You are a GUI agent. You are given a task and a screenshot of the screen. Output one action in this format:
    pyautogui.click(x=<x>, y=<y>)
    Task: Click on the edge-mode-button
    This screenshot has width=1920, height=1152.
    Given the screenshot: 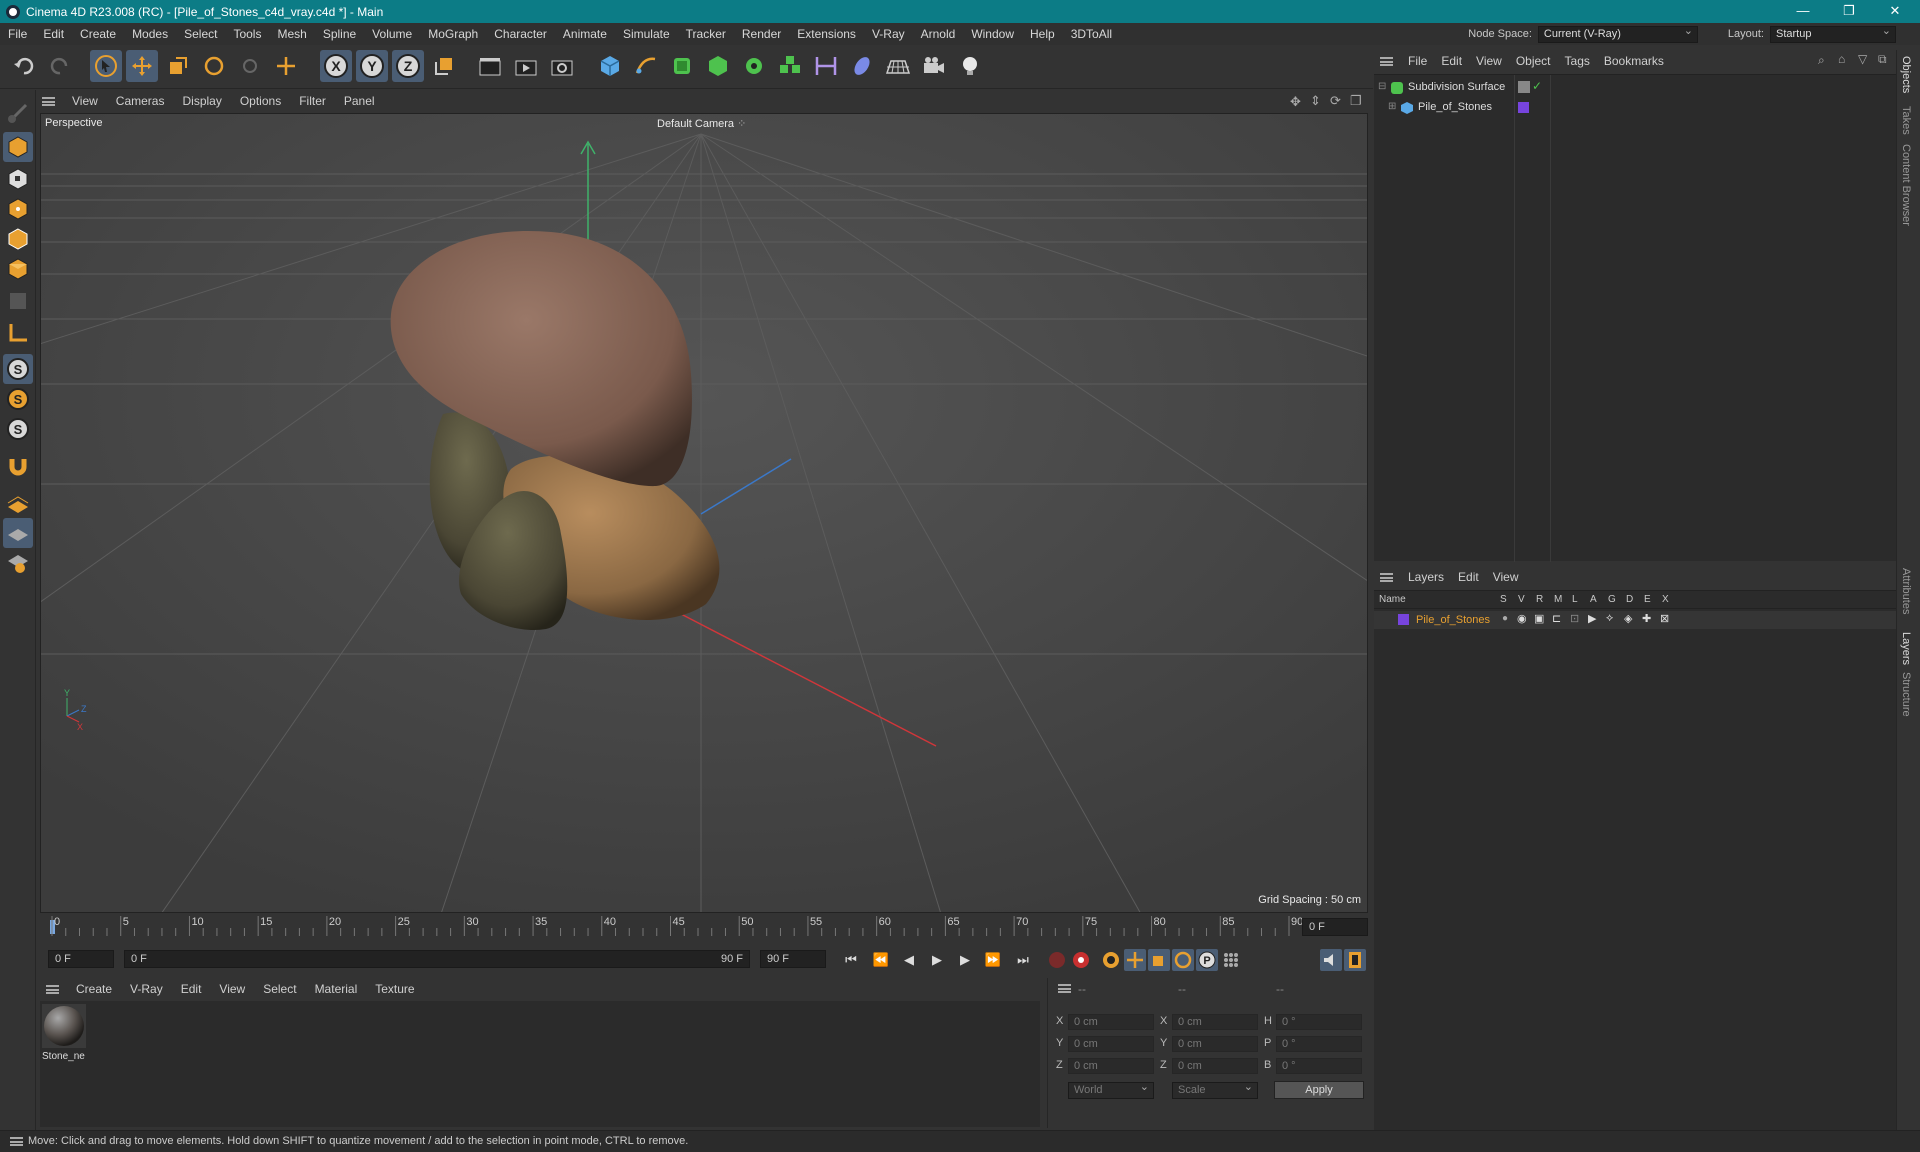 What is the action you would take?
    pyautogui.click(x=18, y=239)
    